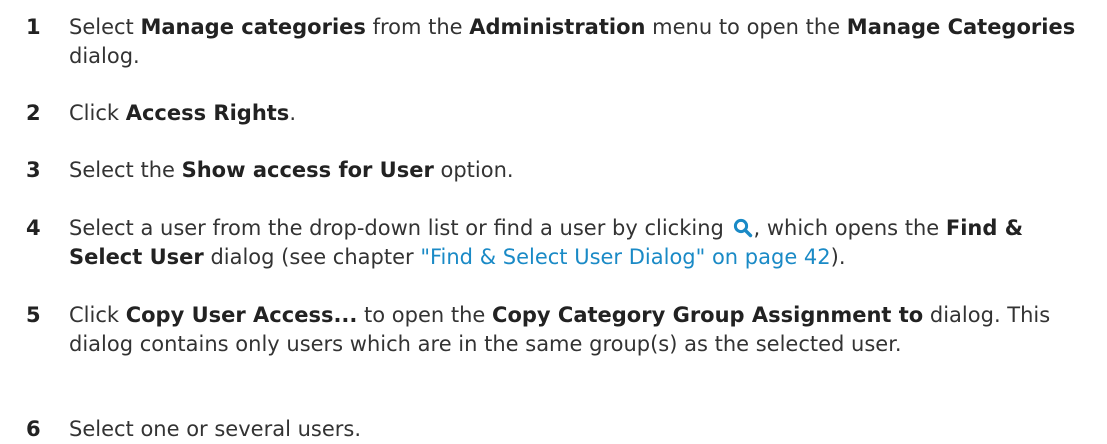 The image size is (1107, 444). I want to click on step-number: 6, so click(33, 429).